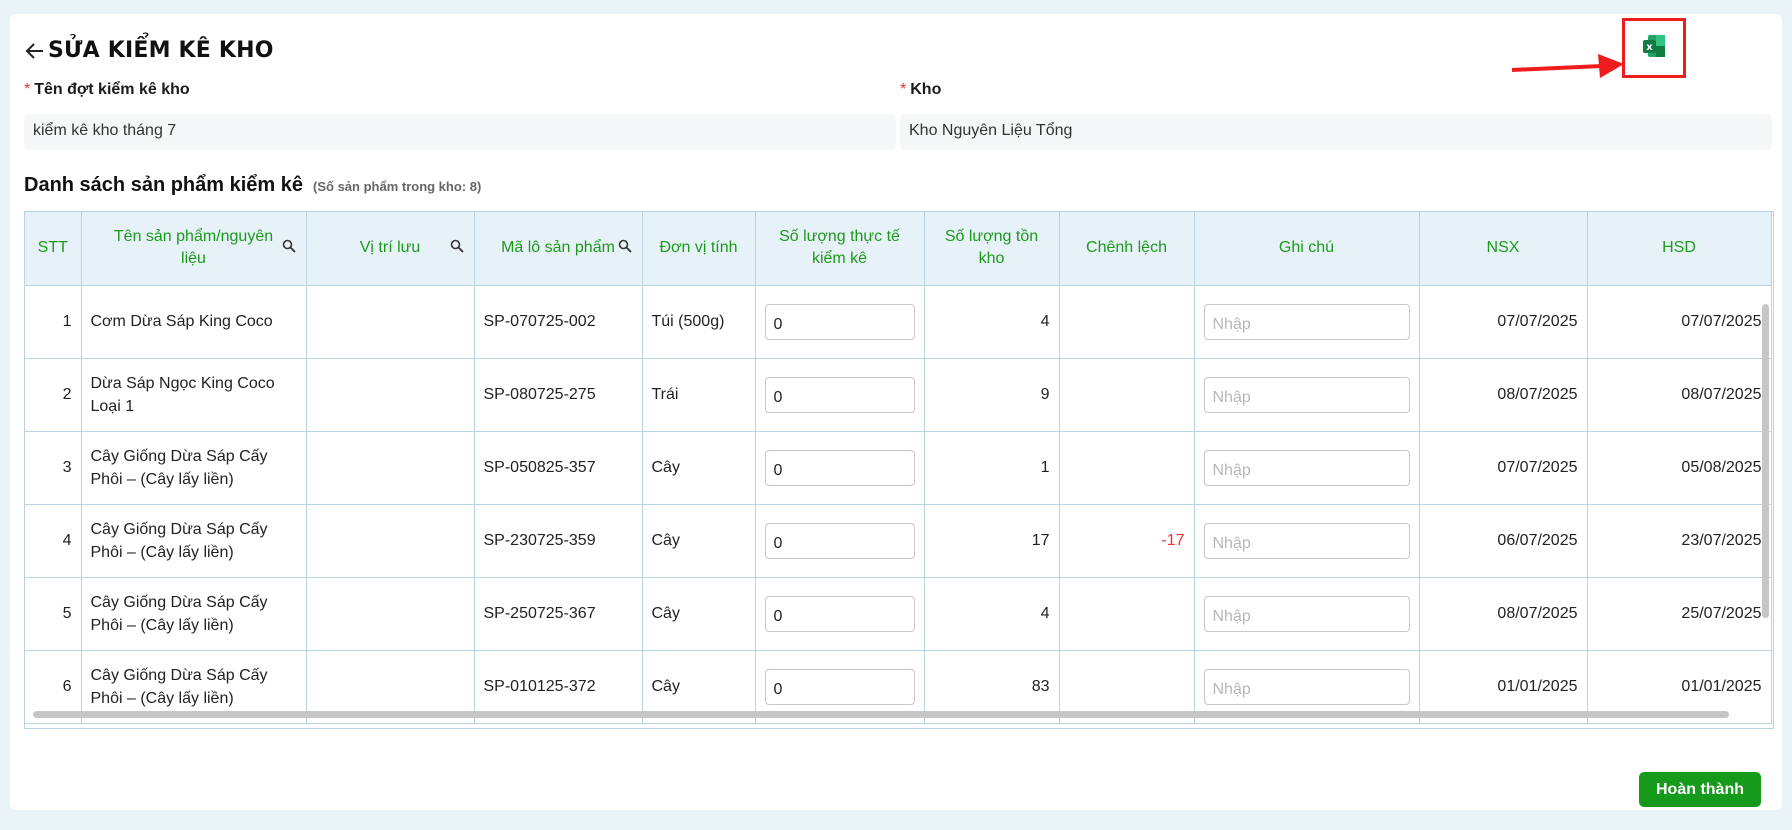 This screenshot has height=830, width=1792. I want to click on excel-icon: x, so click(1654, 48).